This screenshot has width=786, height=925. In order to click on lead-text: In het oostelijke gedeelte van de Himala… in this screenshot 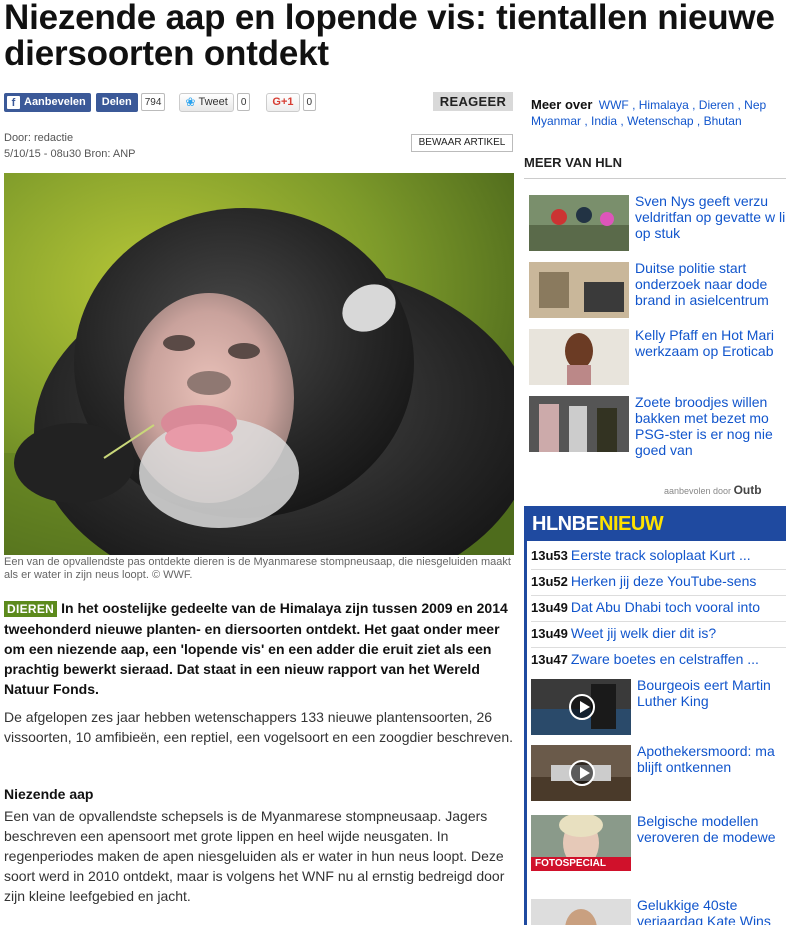, I will do `click(256, 648)`.